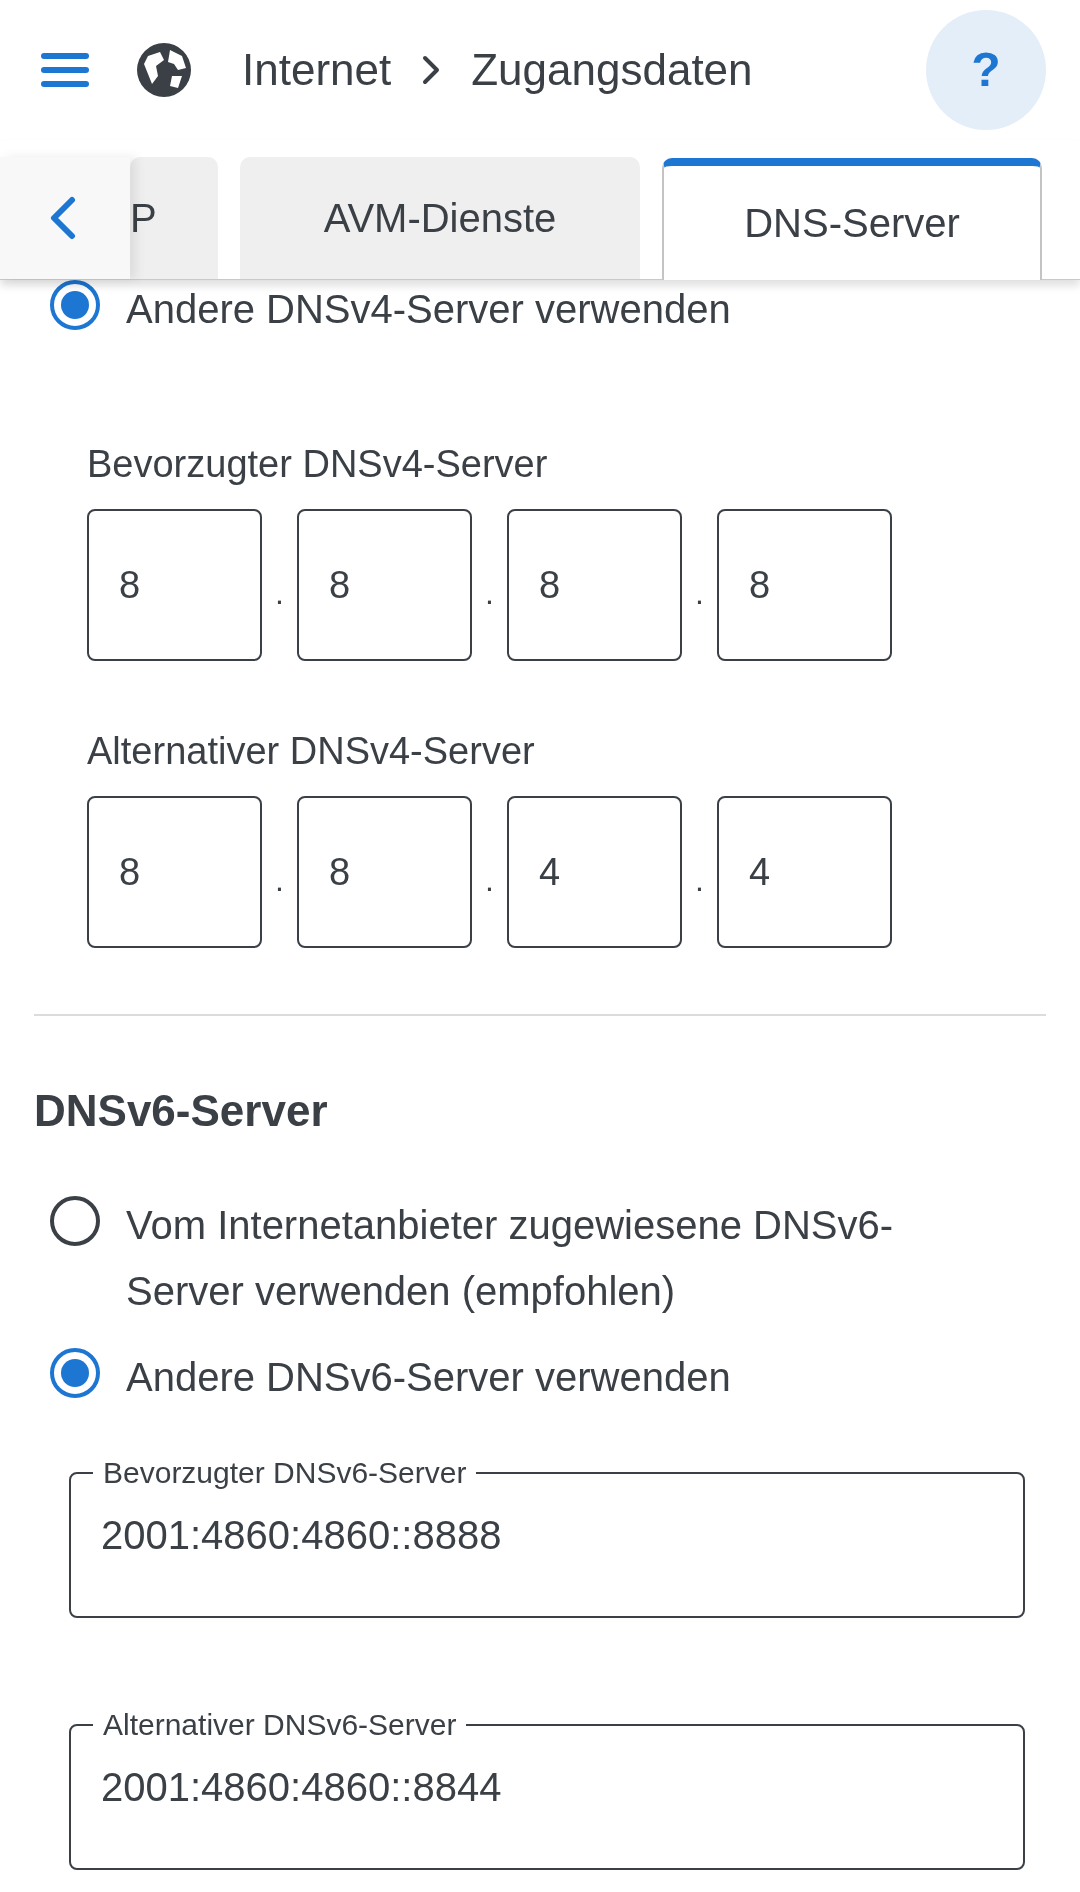  Describe the element at coordinates (440, 218) in the screenshot. I see `tab: AVM-Dienste` at that location.